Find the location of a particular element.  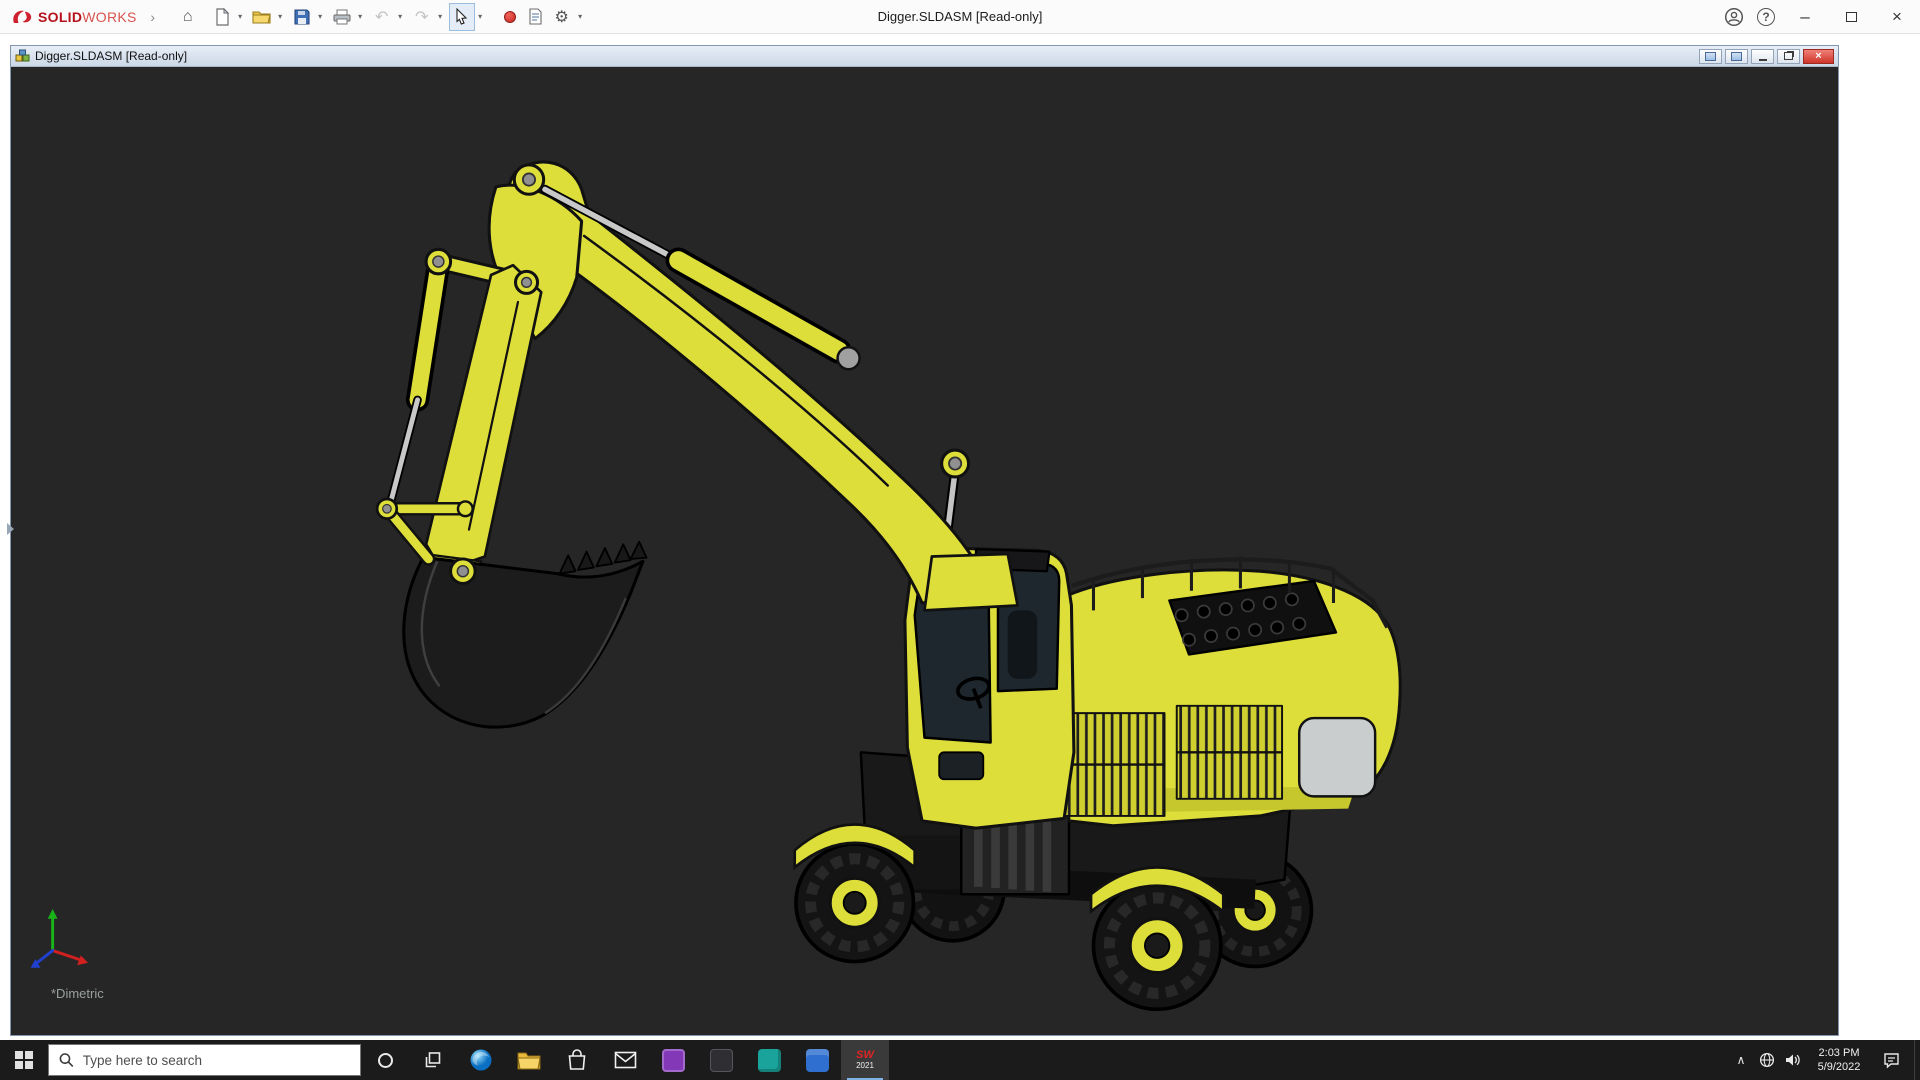

featuremanager-collapsed-arrow is located at coordinates (10, 529).